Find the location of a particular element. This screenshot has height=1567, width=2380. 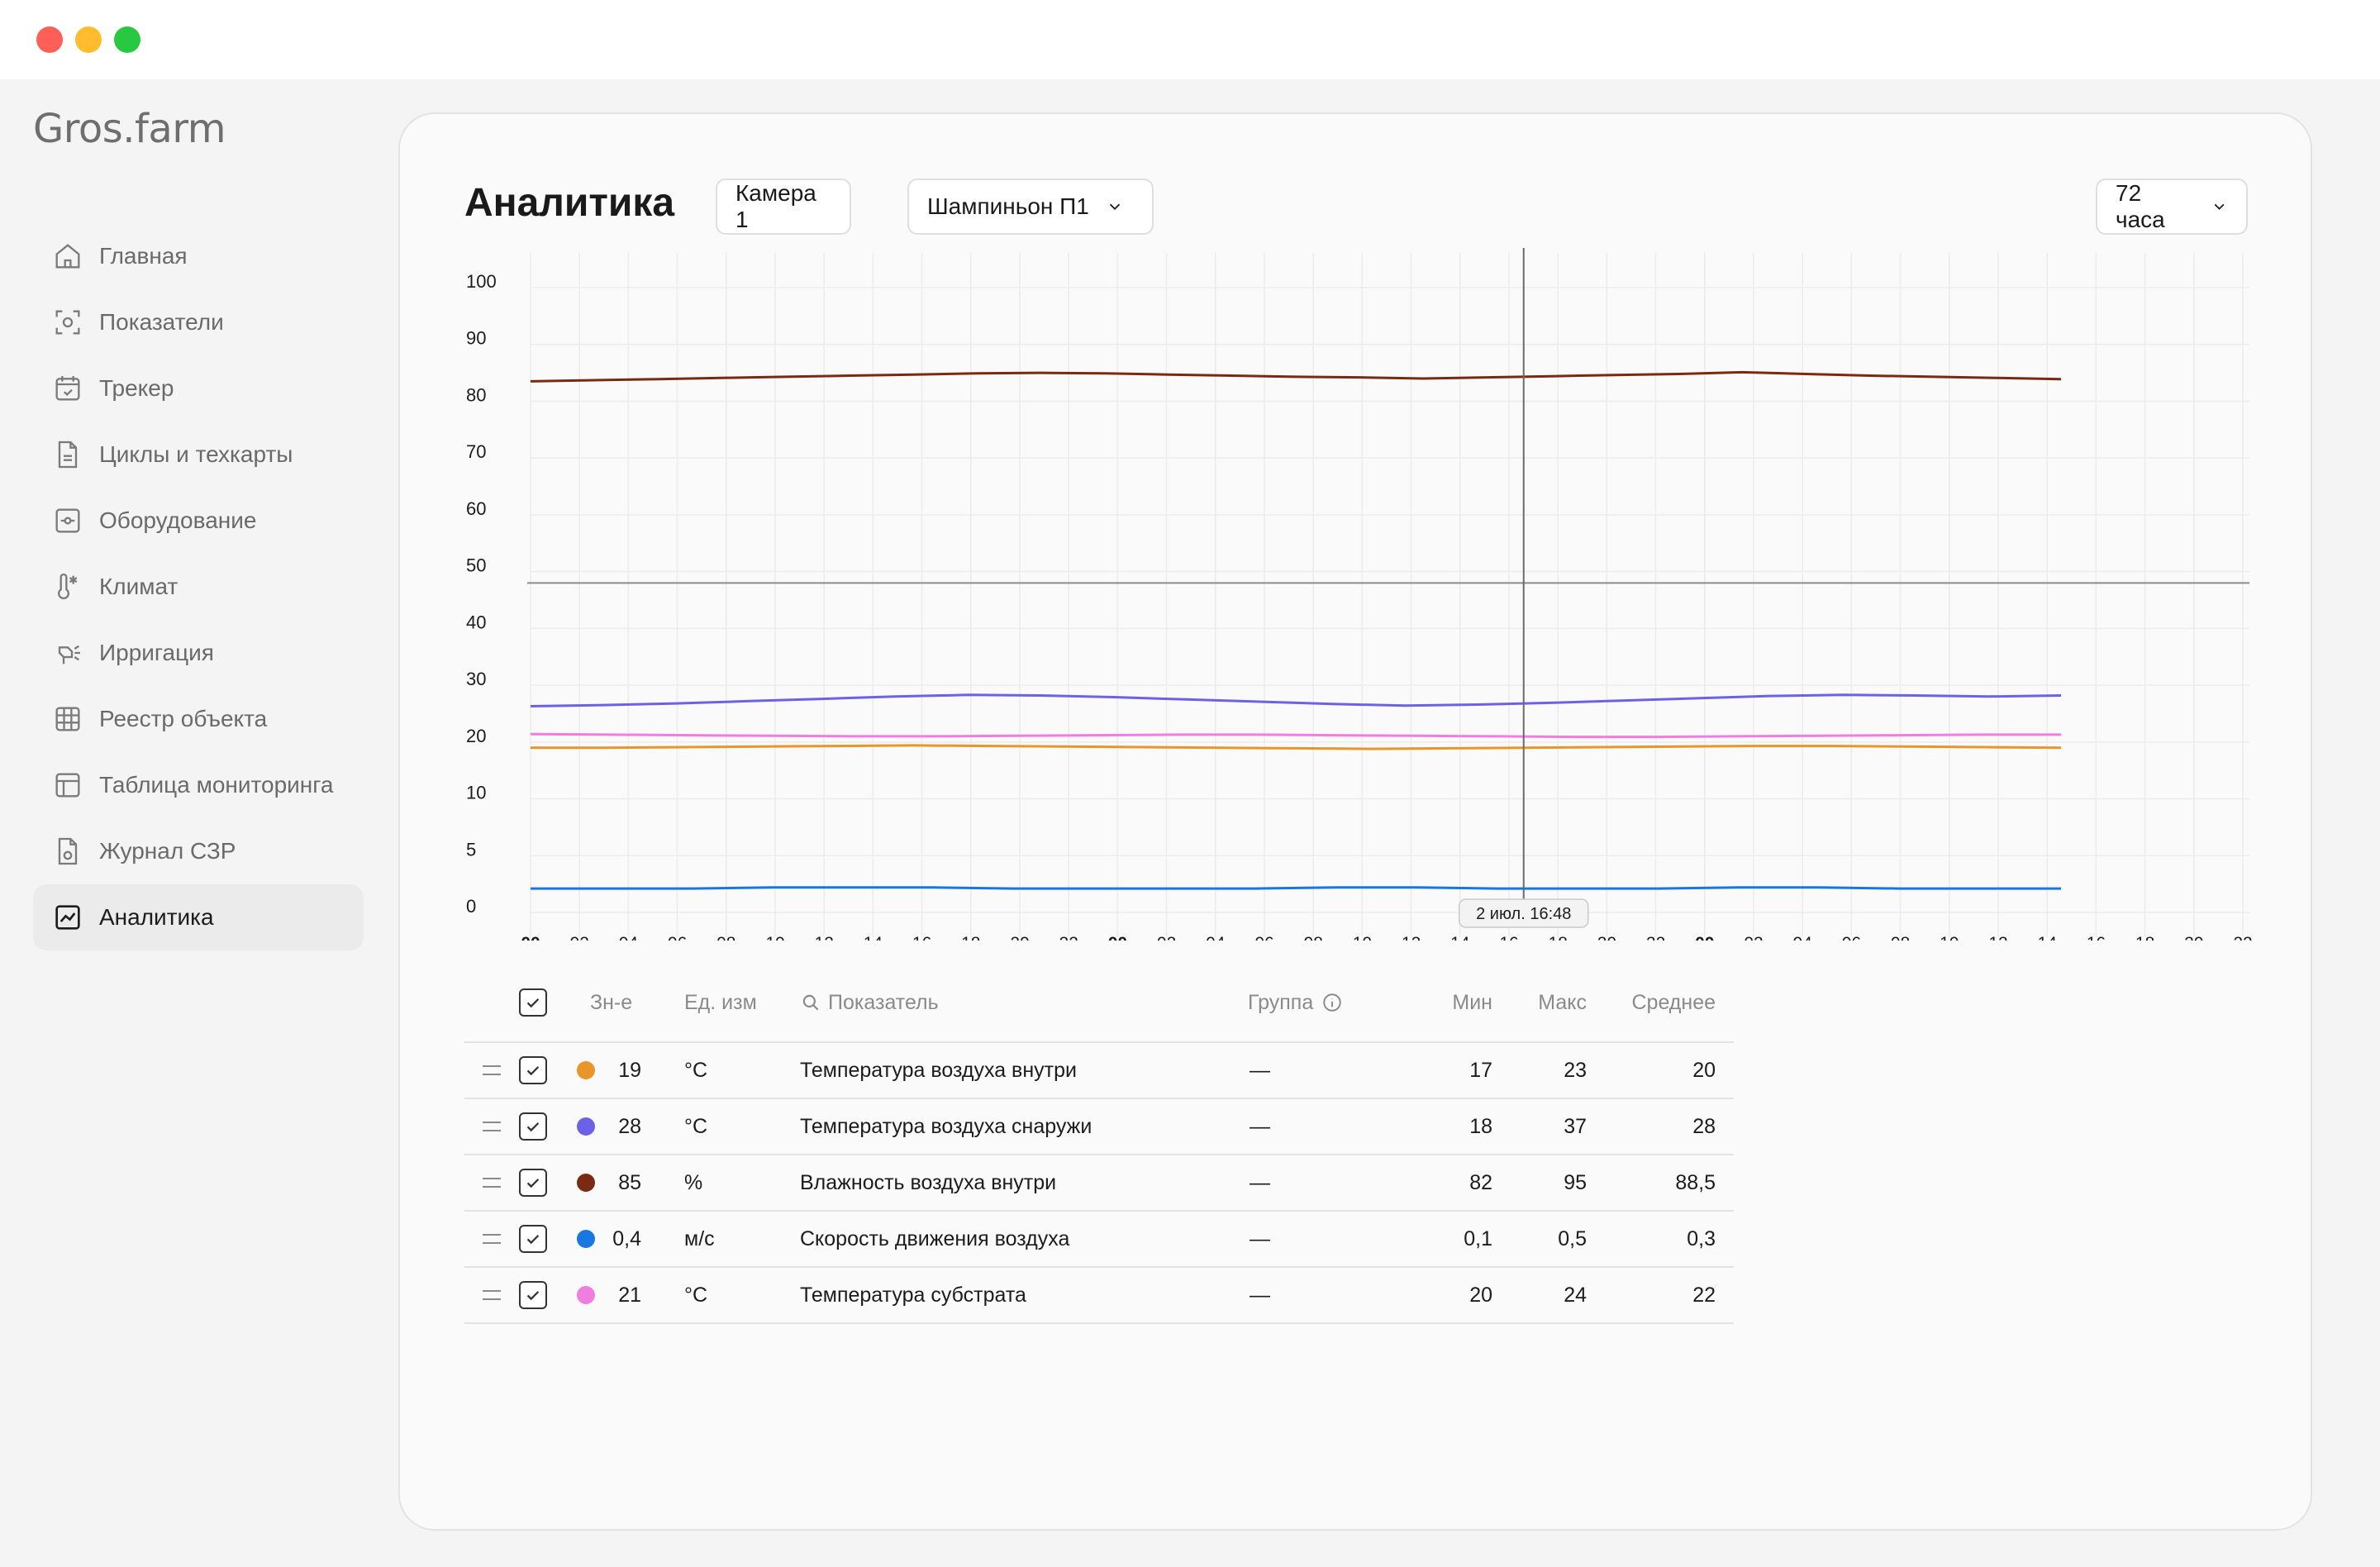

cursor-tooltip-label: 2 июл. 16:48 is located at coordinates (1523, 914).